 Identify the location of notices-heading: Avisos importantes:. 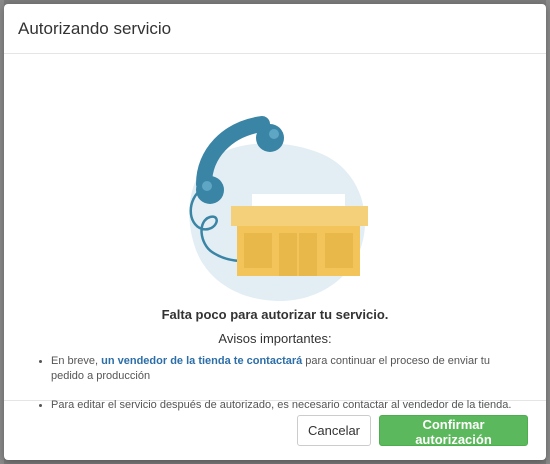
(275, 338).